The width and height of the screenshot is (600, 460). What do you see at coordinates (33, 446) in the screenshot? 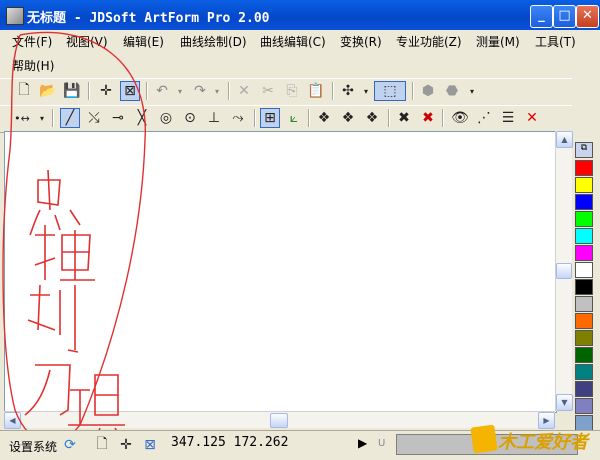
I see `system-settings-label: 设置系统` at bounding box center [33, 446].